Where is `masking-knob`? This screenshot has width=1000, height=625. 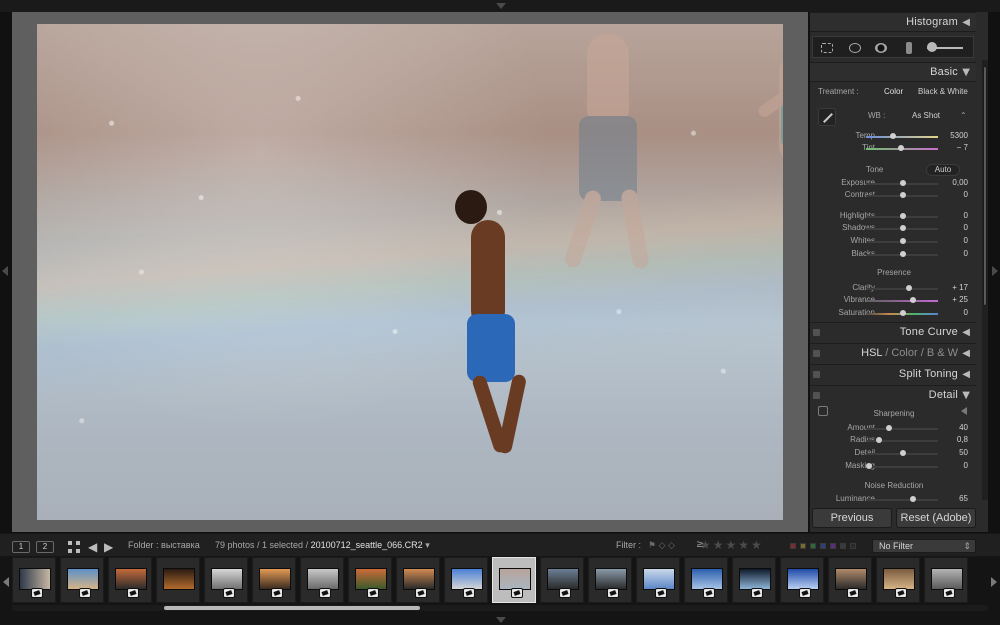
masking-knob is located at coordinates (869, 466).